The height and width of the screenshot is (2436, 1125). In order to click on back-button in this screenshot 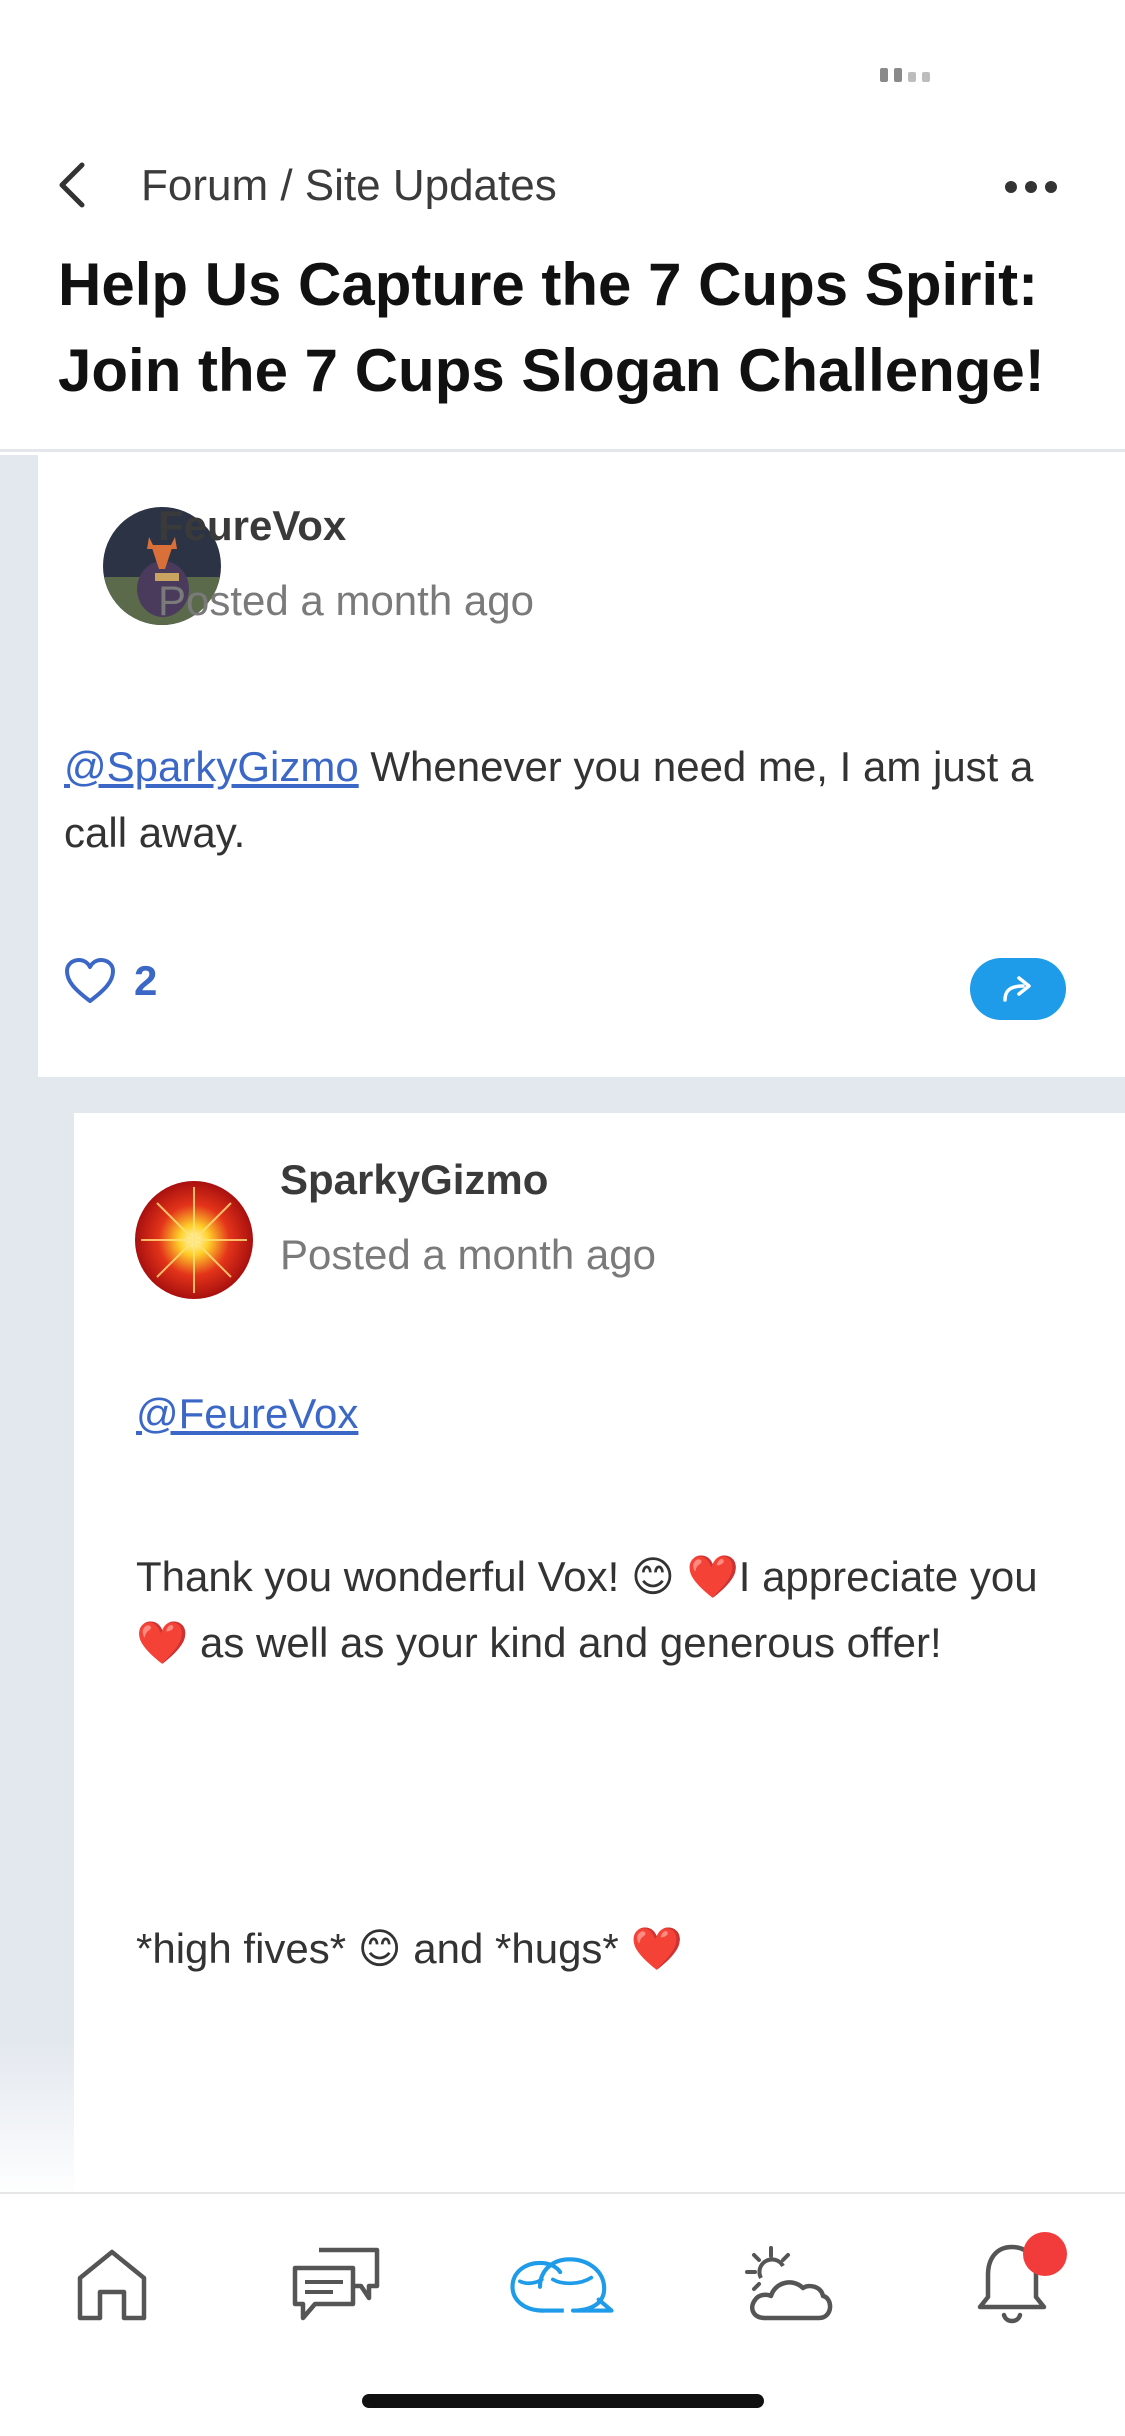, I will do `click(75, 185)`.